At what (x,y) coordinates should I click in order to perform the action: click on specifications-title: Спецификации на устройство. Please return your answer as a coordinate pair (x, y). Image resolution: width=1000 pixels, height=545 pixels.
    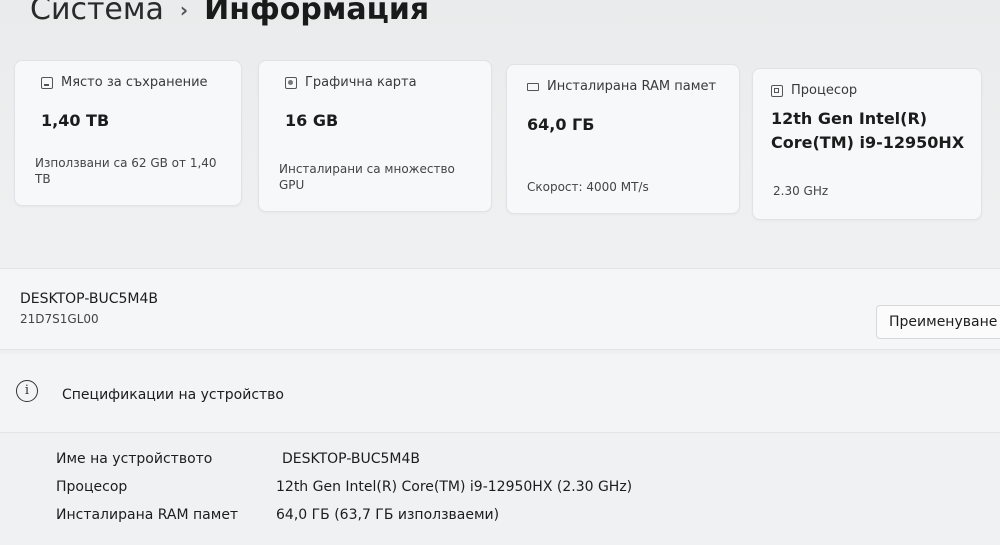
    Looking at the image, I should click on (173, 395).